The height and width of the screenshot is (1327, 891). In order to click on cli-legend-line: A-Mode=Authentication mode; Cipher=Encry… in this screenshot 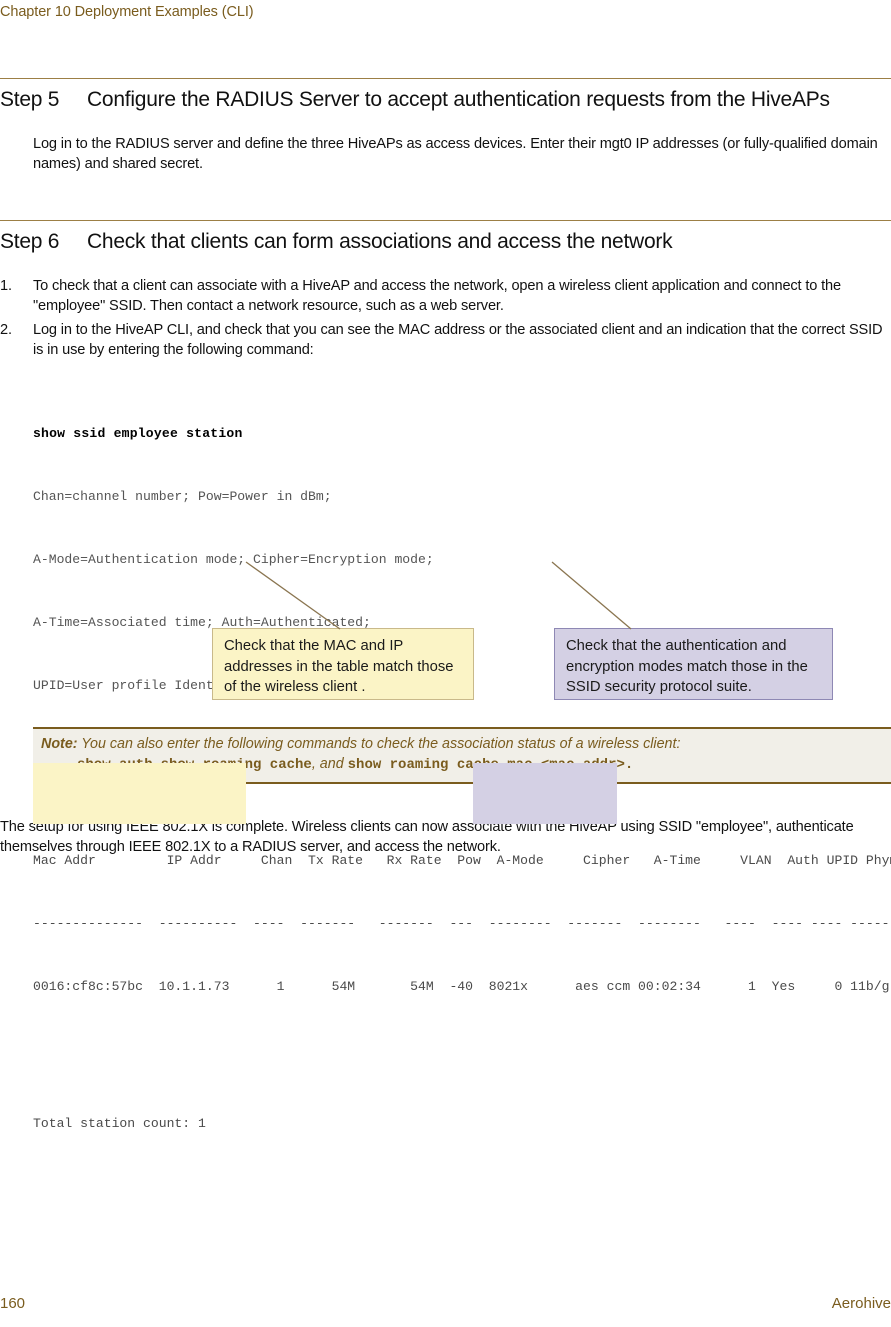, I will do `click(233, 559)`.